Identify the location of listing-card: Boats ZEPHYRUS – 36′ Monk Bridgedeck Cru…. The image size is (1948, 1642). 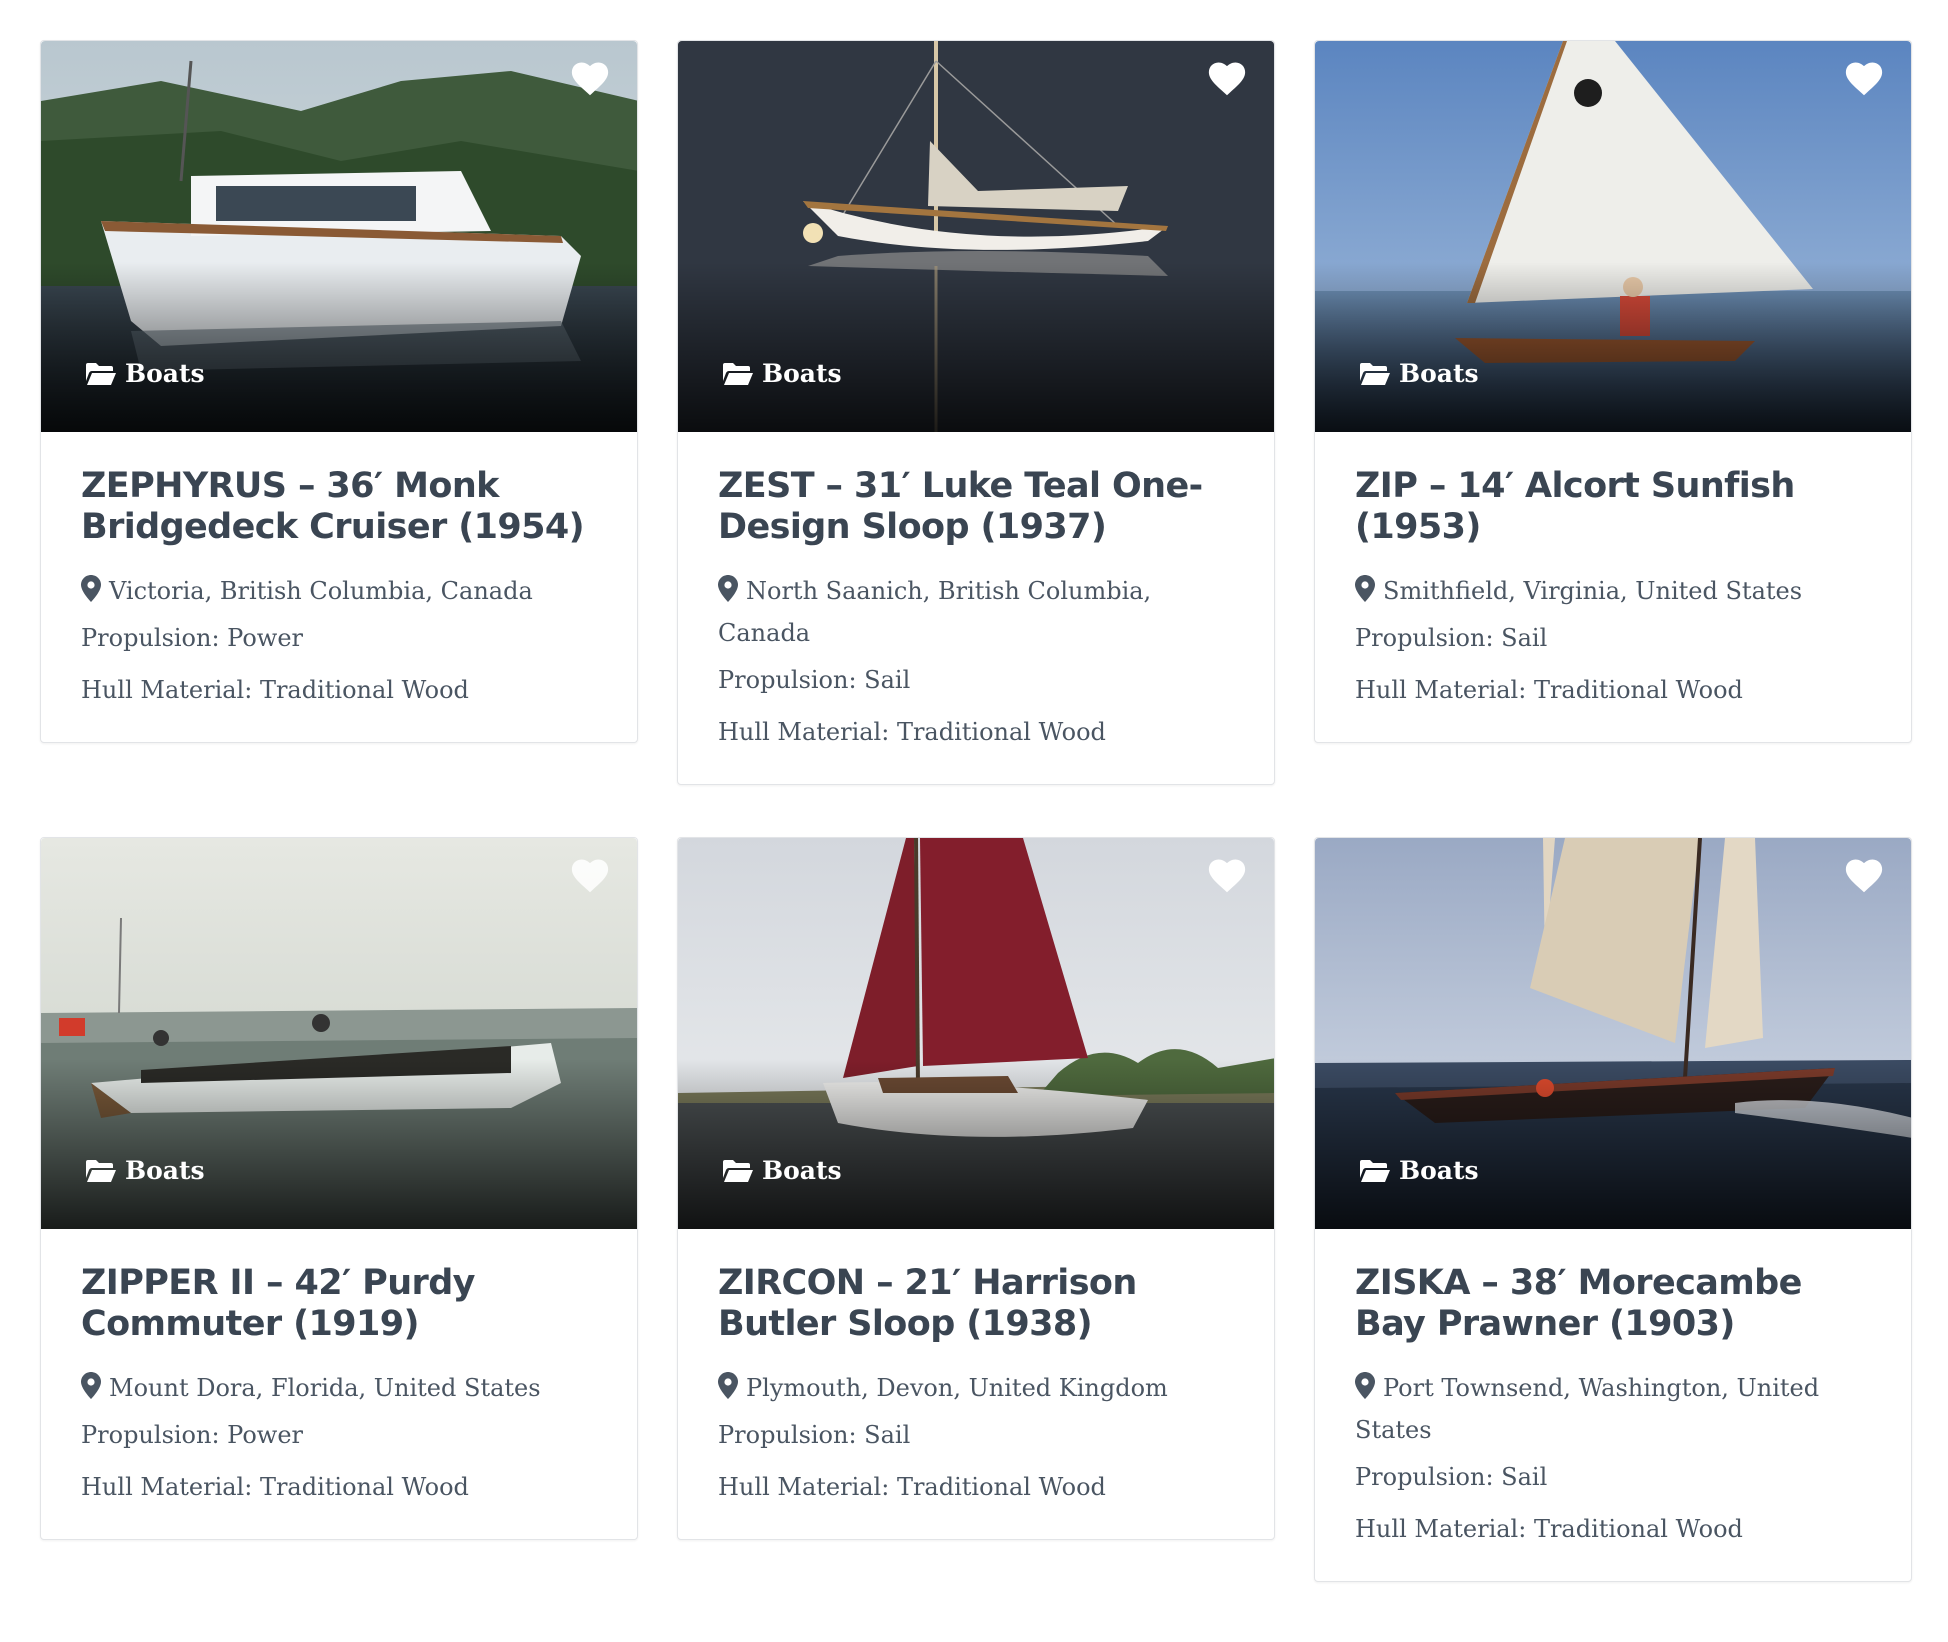
(339, 391).